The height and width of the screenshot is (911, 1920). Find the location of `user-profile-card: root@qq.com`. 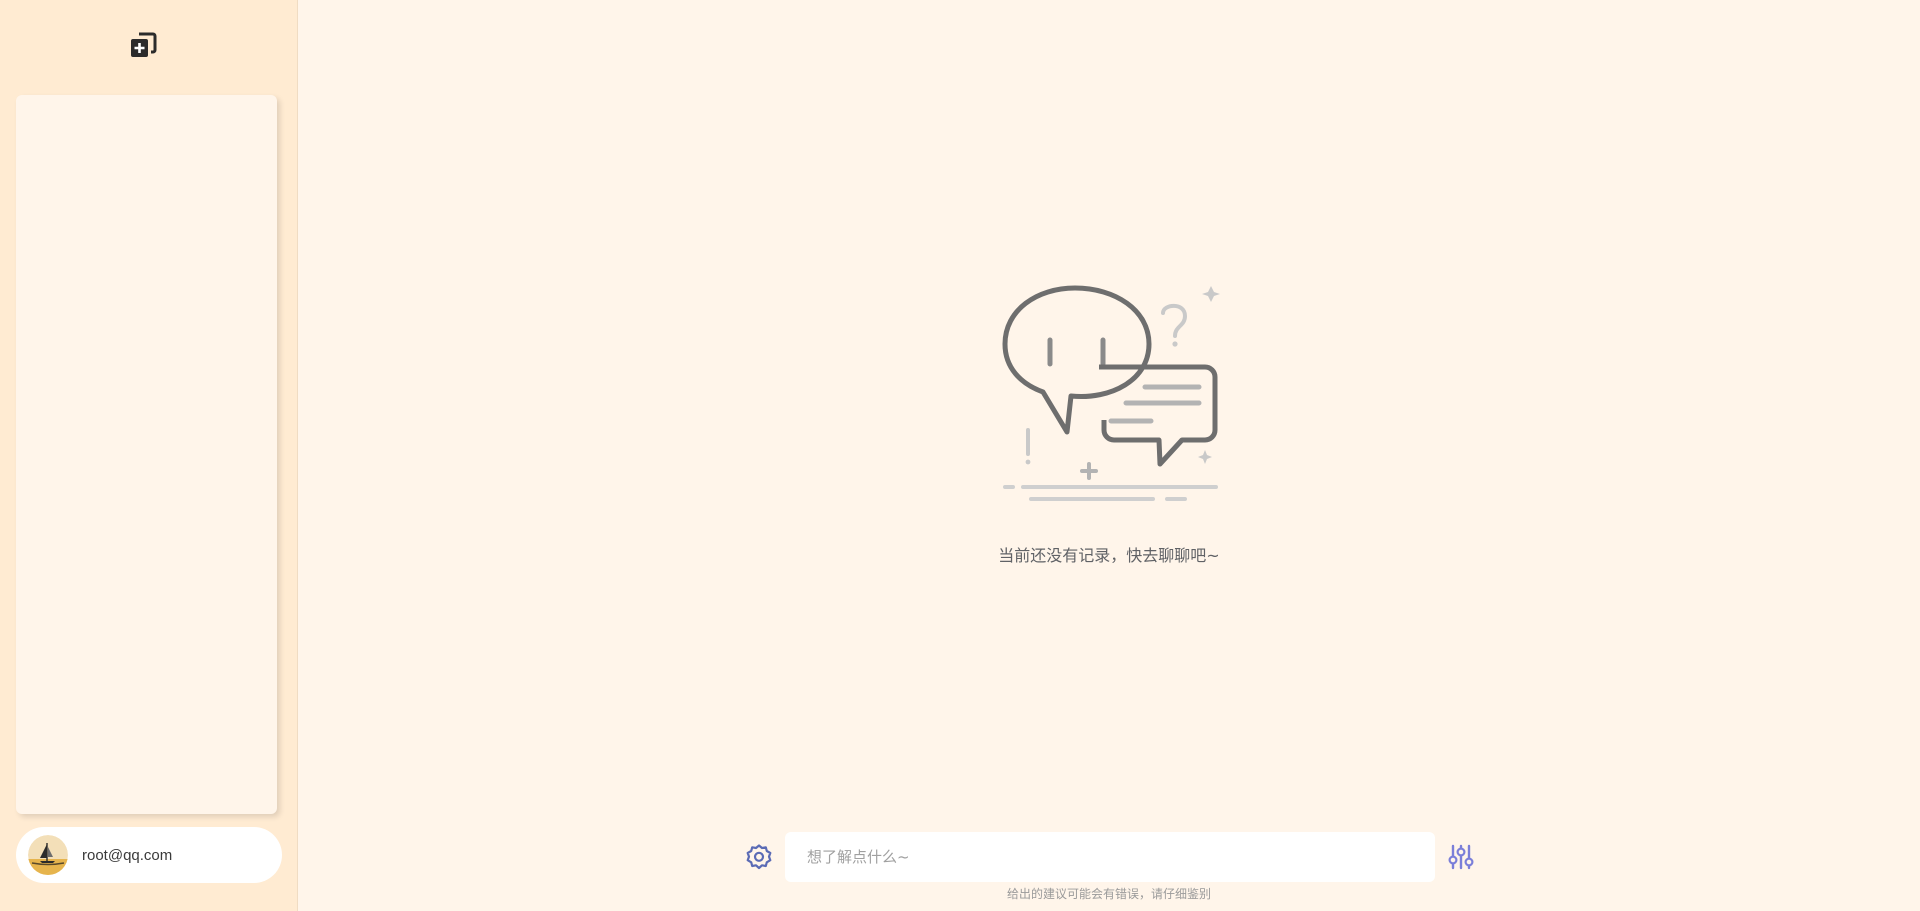

user-profile-card: root@qq.com is located at coordinates (149, 855).